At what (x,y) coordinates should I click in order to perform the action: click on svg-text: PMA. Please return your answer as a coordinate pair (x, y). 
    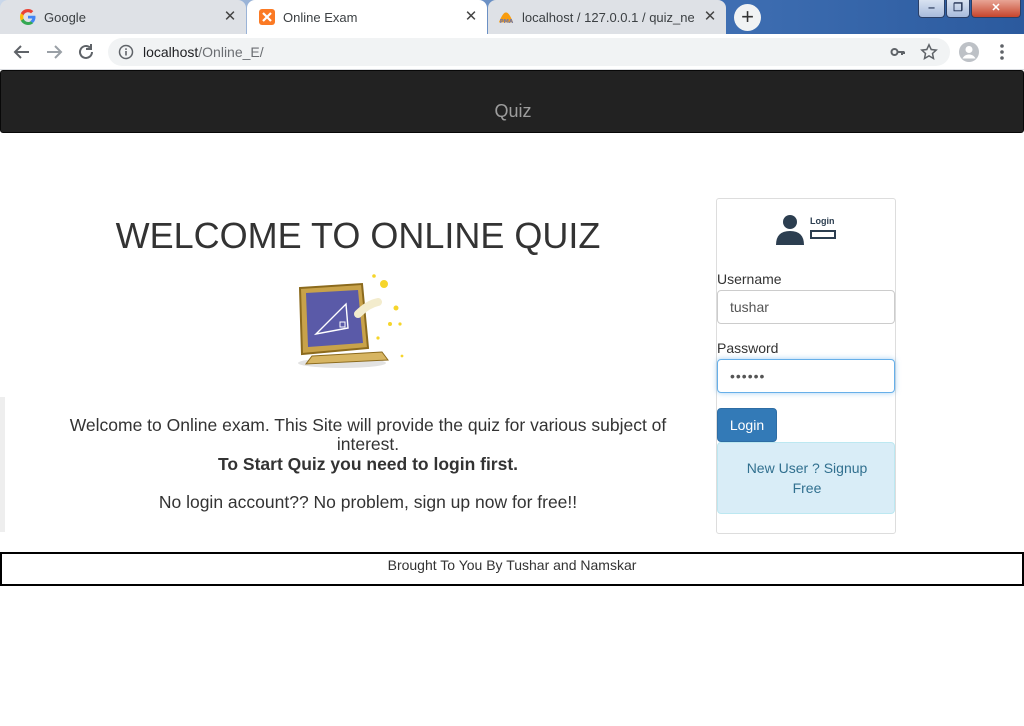
    Looking at the image, I should click on (507, 22).